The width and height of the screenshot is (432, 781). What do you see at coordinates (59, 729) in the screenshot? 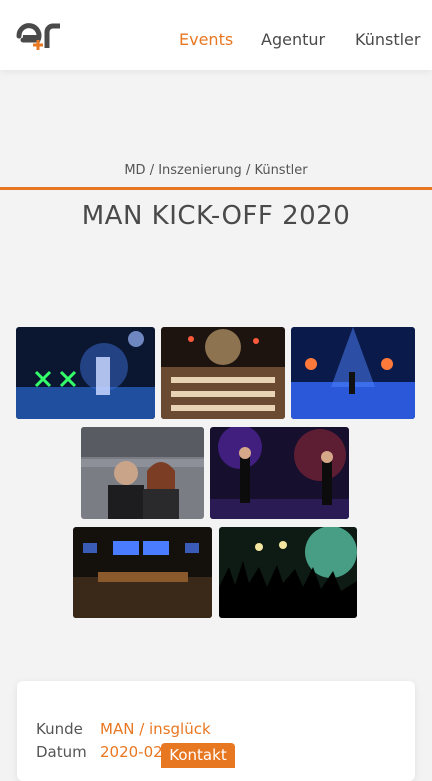
I see `detail-label: Kunde` at bounding box center [59, 729].